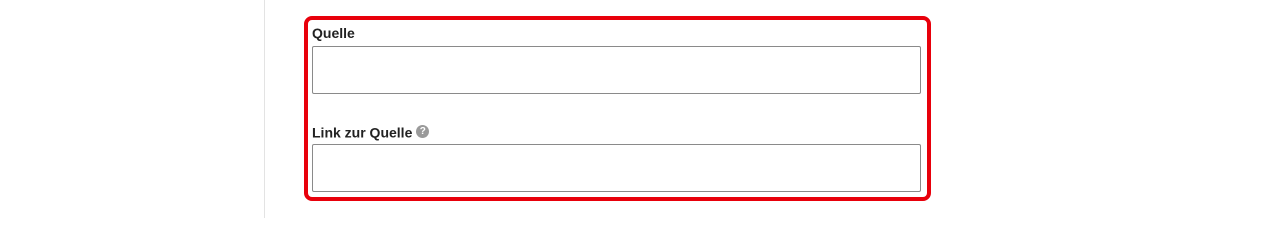 The width and height of the screenshot is (1280, 240). I want to click on source-link-label: Link zur Quelle?, so click(371, 132).